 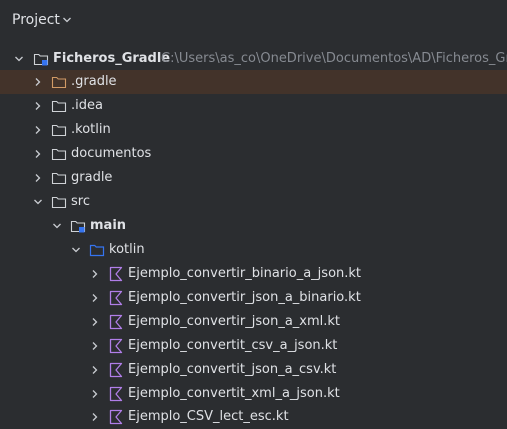 I want to click on file-label: Ejemplo_convertir_json_a_xml.kt, so click(x=234, y=321).